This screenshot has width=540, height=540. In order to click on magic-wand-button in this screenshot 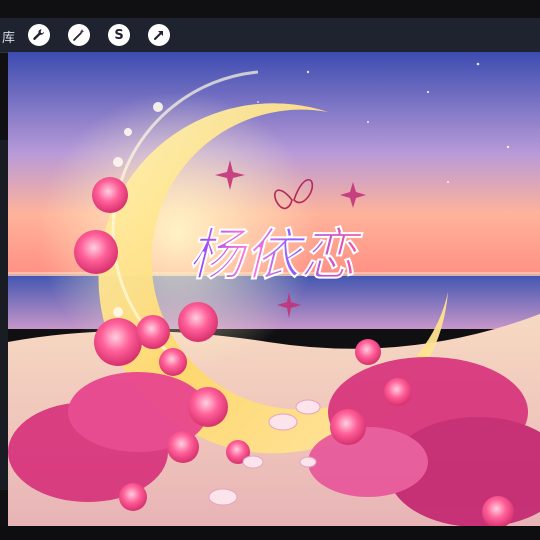, I will do `click(79, 35)`.